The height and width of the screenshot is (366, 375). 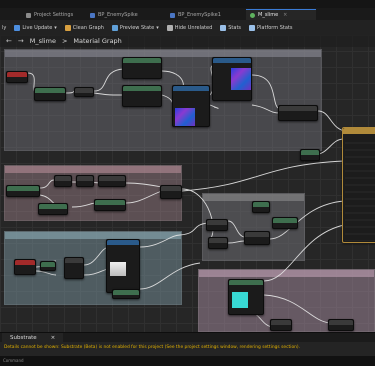 I want to click on toolbar-label: Live Update, so click(x=37, y=27).